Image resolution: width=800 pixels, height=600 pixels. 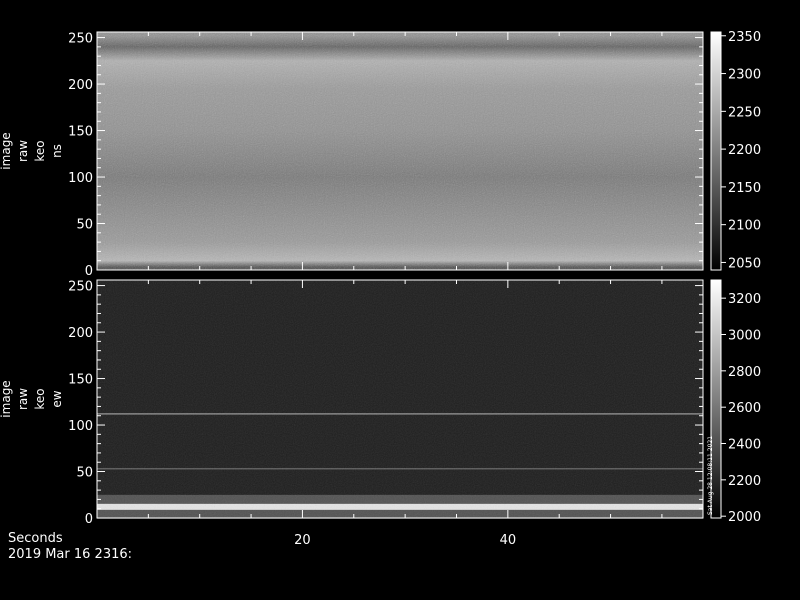 I want to click on colorbar-ticks-ns: 2050 2100 2150 2200 2250 2300 2350, so click(x=741, y=150).